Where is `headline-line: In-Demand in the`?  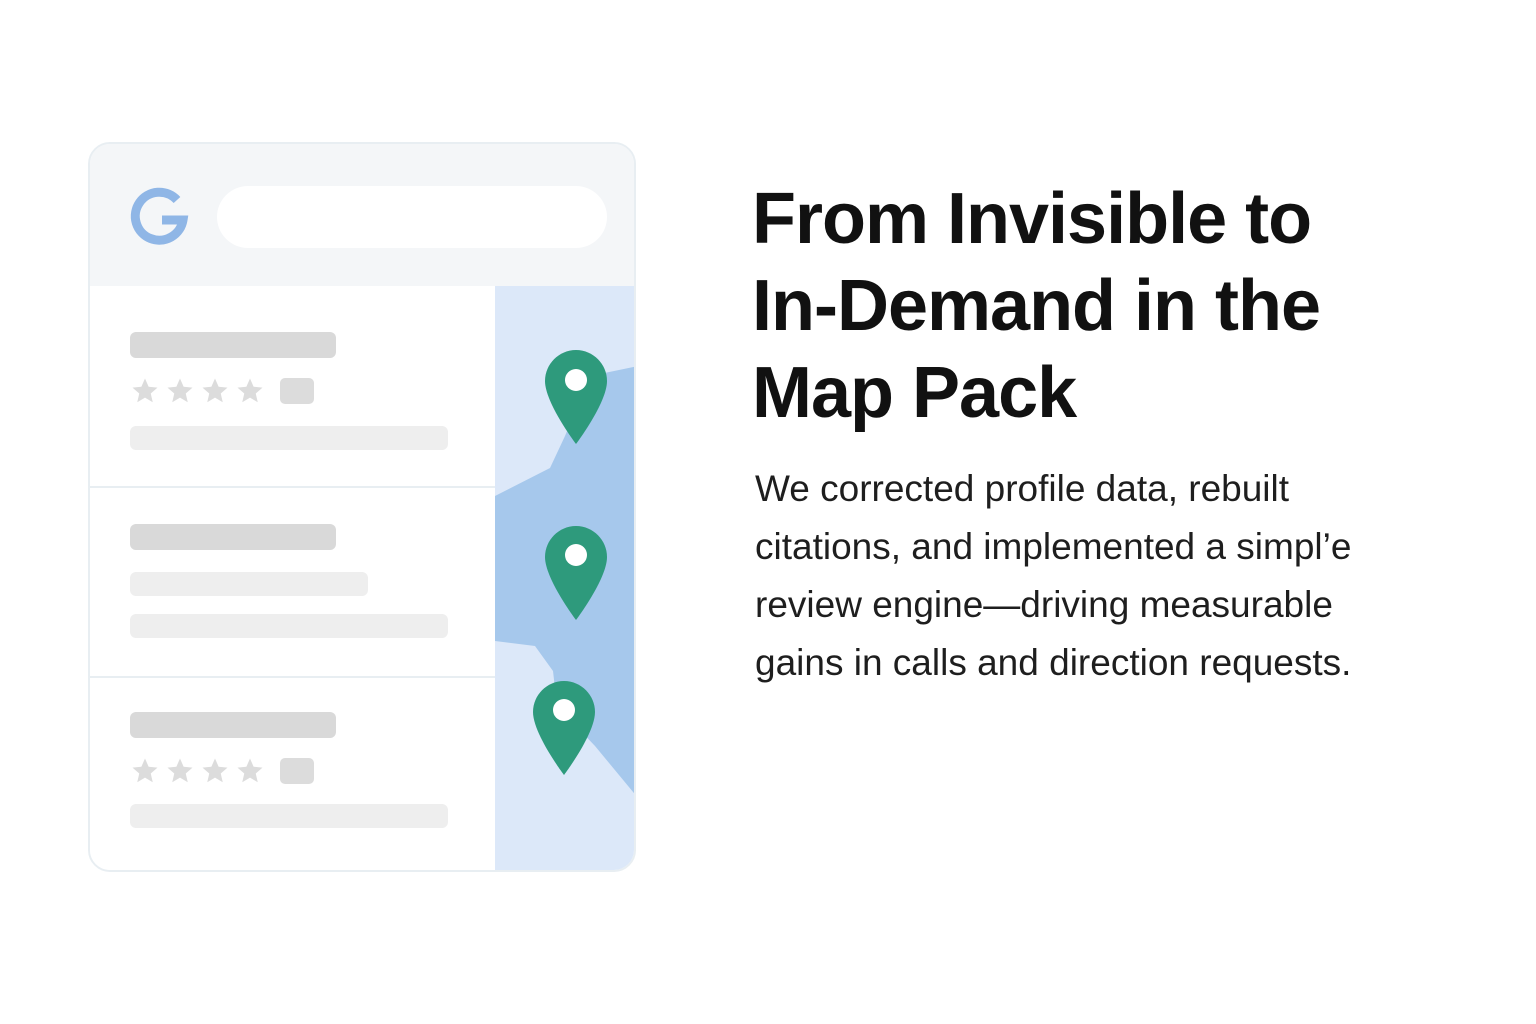
headline-line: In-Demand in the is located at coordinates (1036, 306).